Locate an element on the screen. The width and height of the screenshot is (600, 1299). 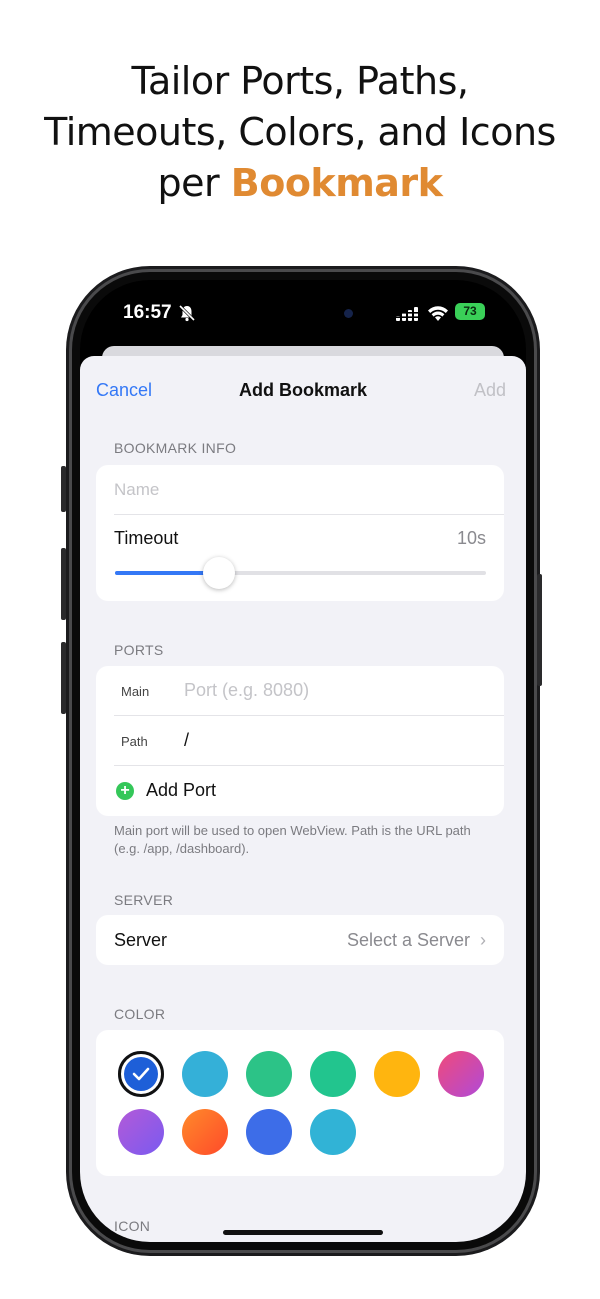
home-indicator is located at coordinates (303, 1232).